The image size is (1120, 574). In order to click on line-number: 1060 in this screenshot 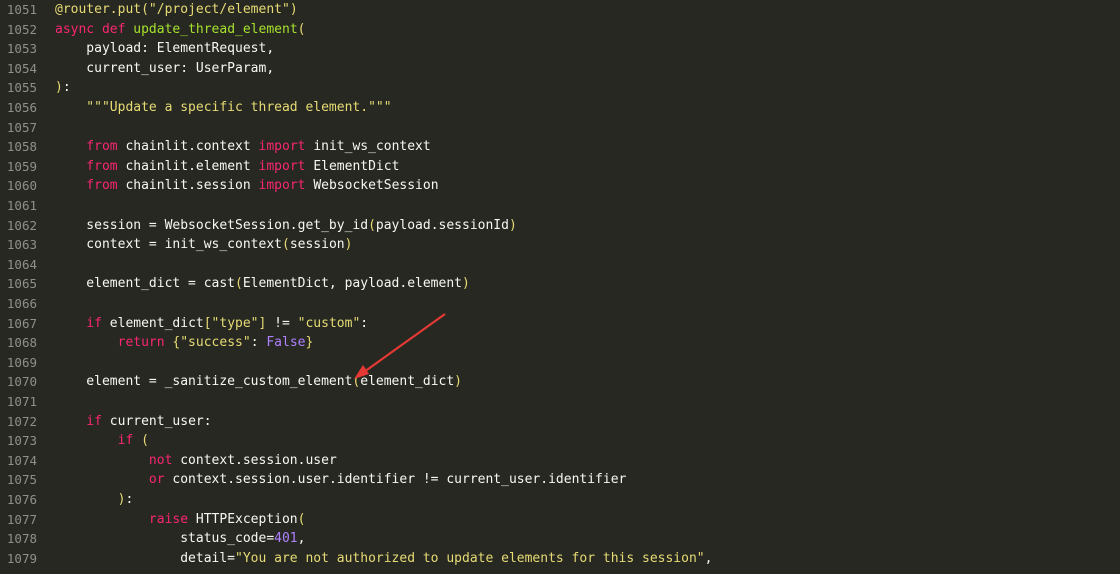, I will do `click(21, 186)`.